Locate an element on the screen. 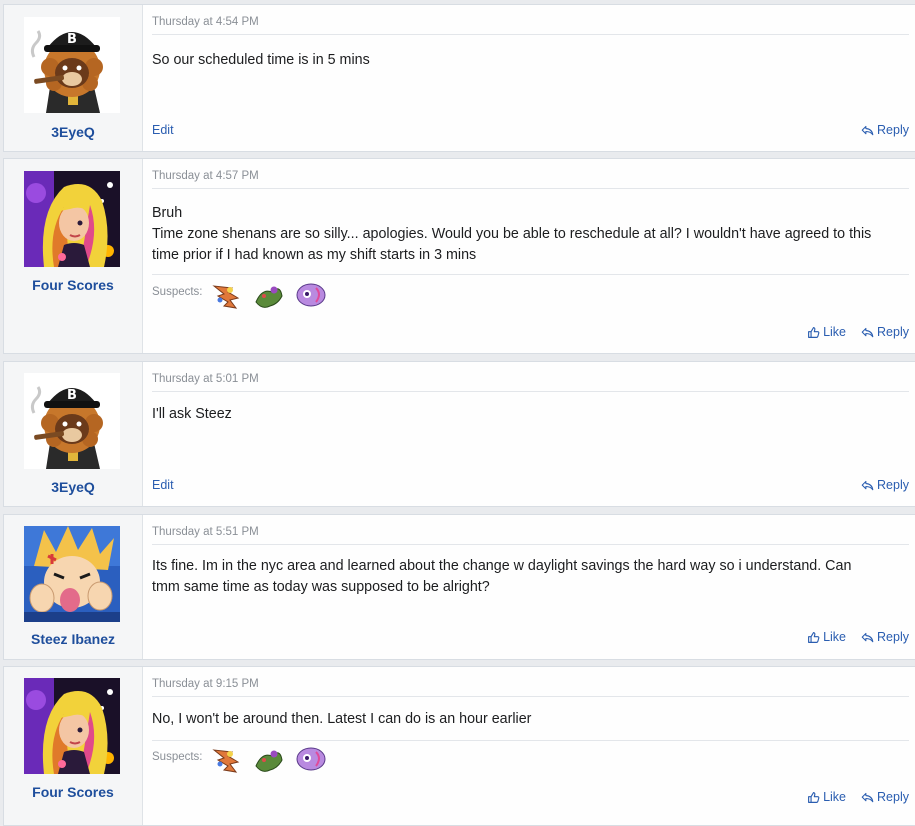 This screenshot has height=826, width=915. post-date: Thursday at 9:15 PM is located at coordinates (205, 684).